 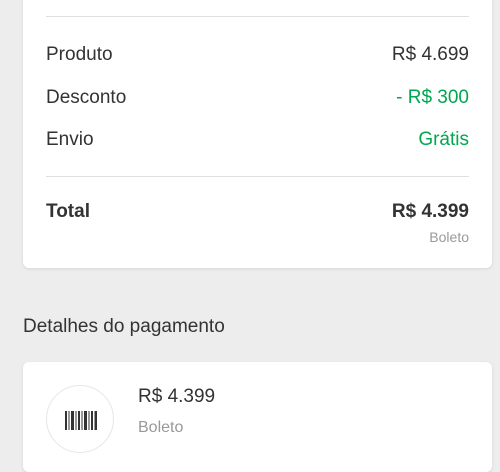 I want to click on product-price: R$ 4.699, so click(x=430, y=54).